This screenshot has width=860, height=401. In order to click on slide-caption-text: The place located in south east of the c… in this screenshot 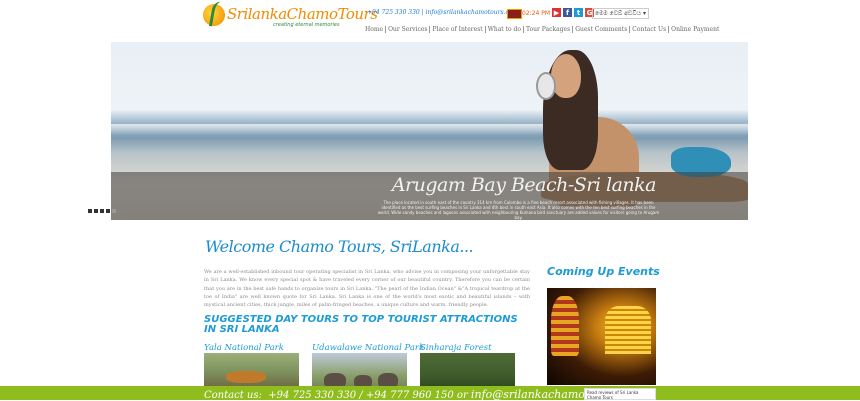, I will do `click(518, 210)`.